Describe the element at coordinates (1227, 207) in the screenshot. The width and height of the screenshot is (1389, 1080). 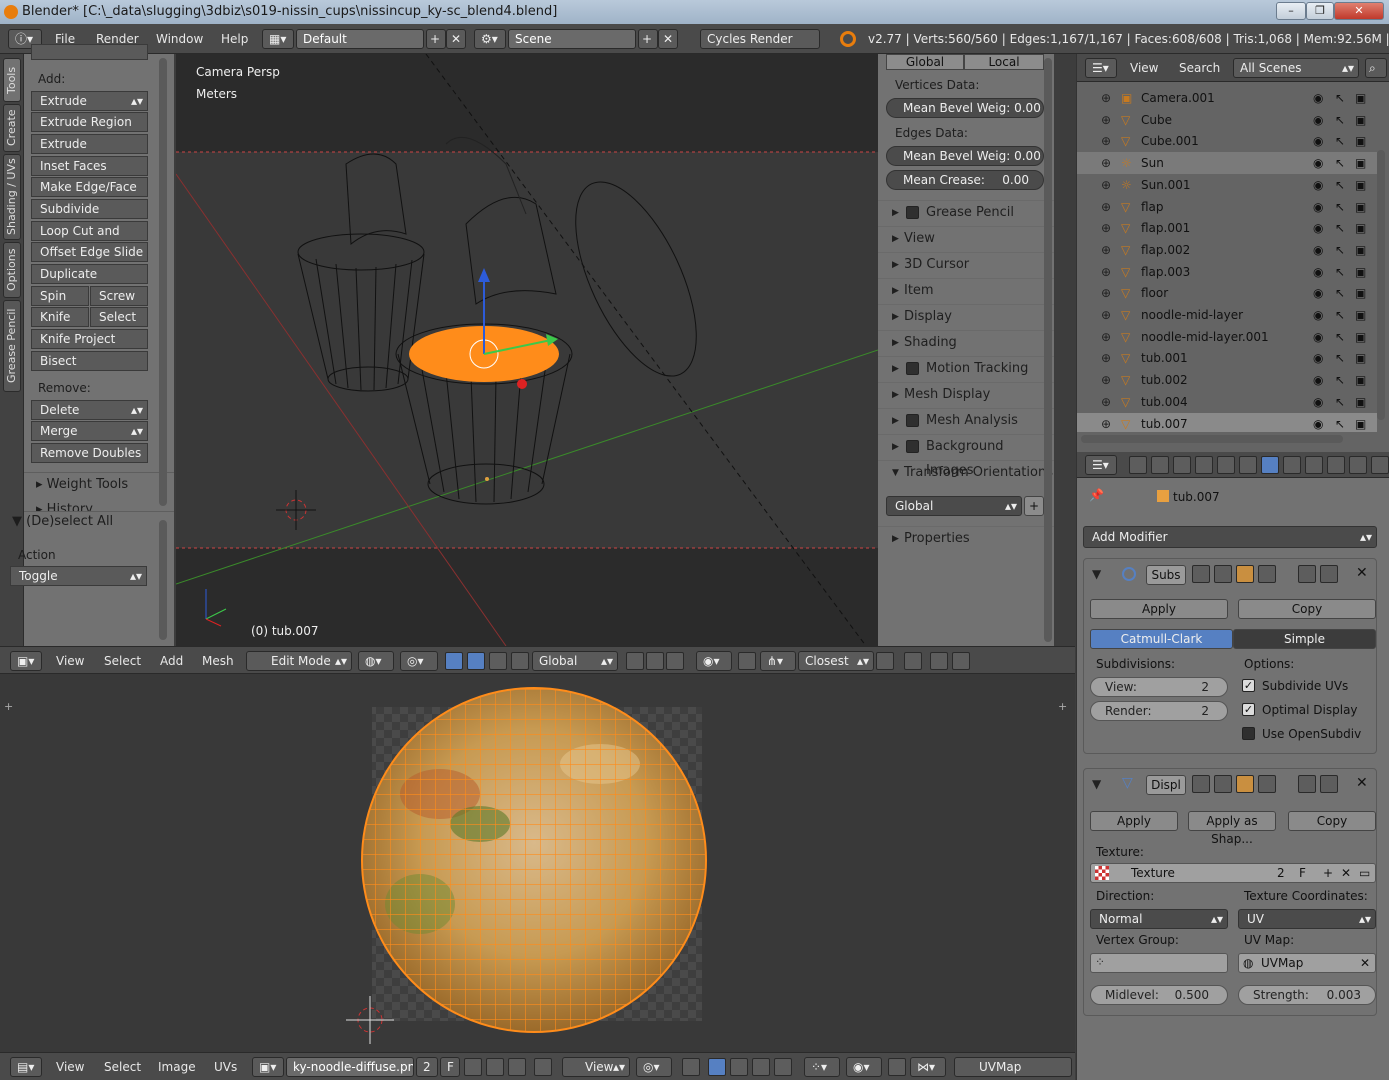
I see `outliner-item: ⊕ ▽ flap ◉ ↖ ▣` at that location.